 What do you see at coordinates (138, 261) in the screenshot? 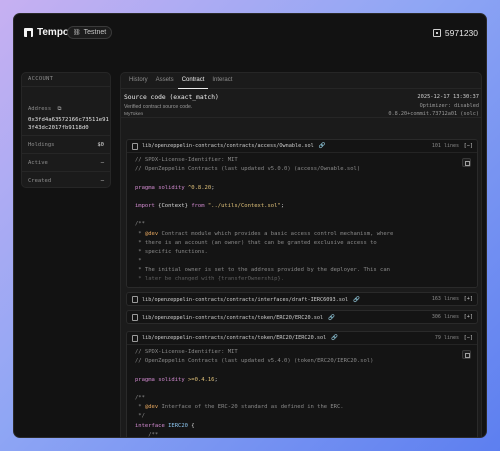
I see `code-line: *` at bounding box center [138, 261].